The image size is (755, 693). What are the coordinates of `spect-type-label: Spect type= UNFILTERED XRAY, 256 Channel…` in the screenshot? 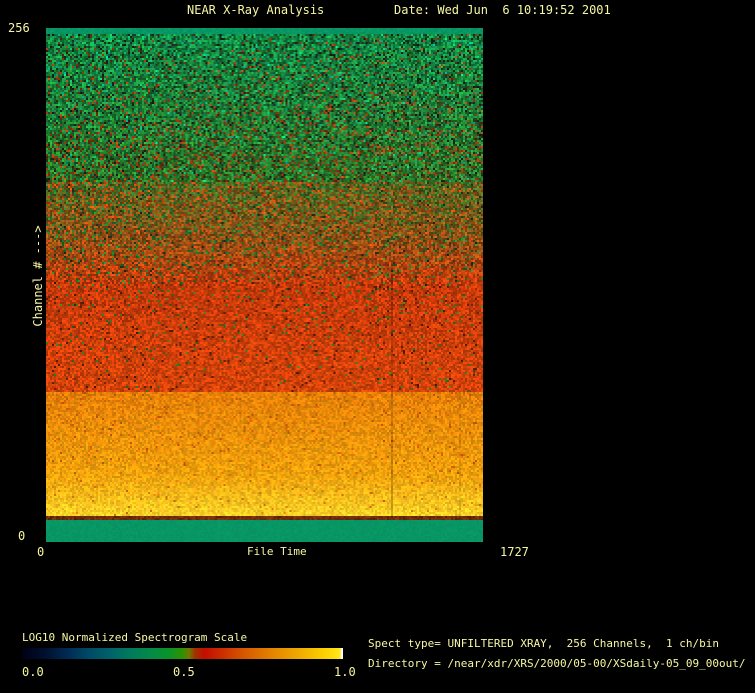 It's located at (543, 643).